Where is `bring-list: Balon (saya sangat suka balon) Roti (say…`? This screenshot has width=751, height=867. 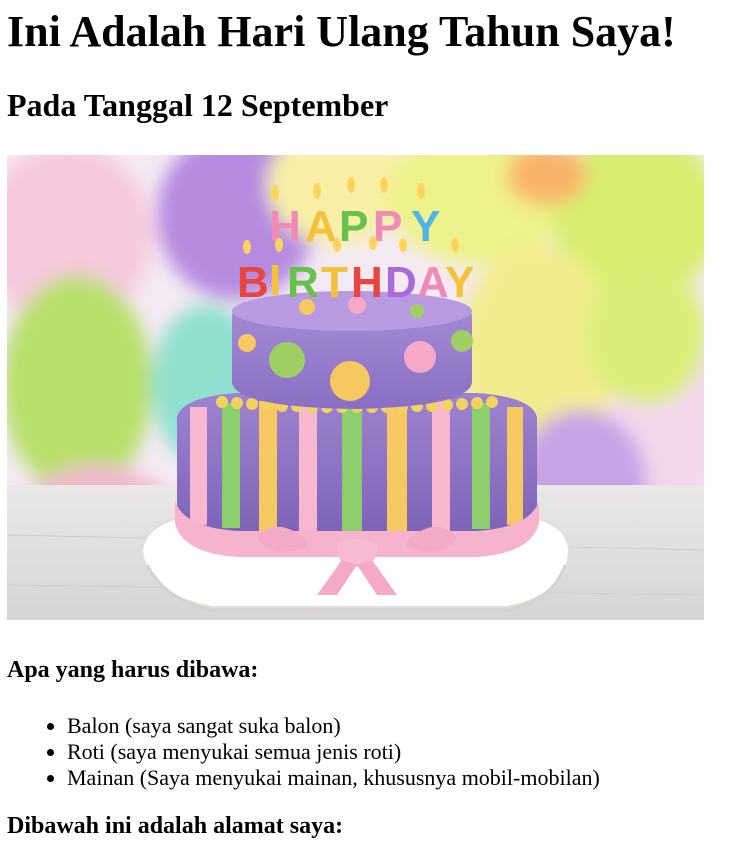 bring-list: Balon (saya sangat suka balon) Roti (say… is located at coordinates (375, 752).